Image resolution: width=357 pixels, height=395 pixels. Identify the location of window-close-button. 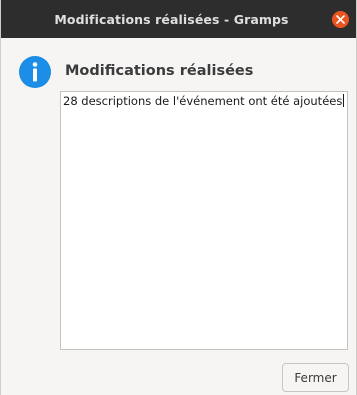
(340, 19).